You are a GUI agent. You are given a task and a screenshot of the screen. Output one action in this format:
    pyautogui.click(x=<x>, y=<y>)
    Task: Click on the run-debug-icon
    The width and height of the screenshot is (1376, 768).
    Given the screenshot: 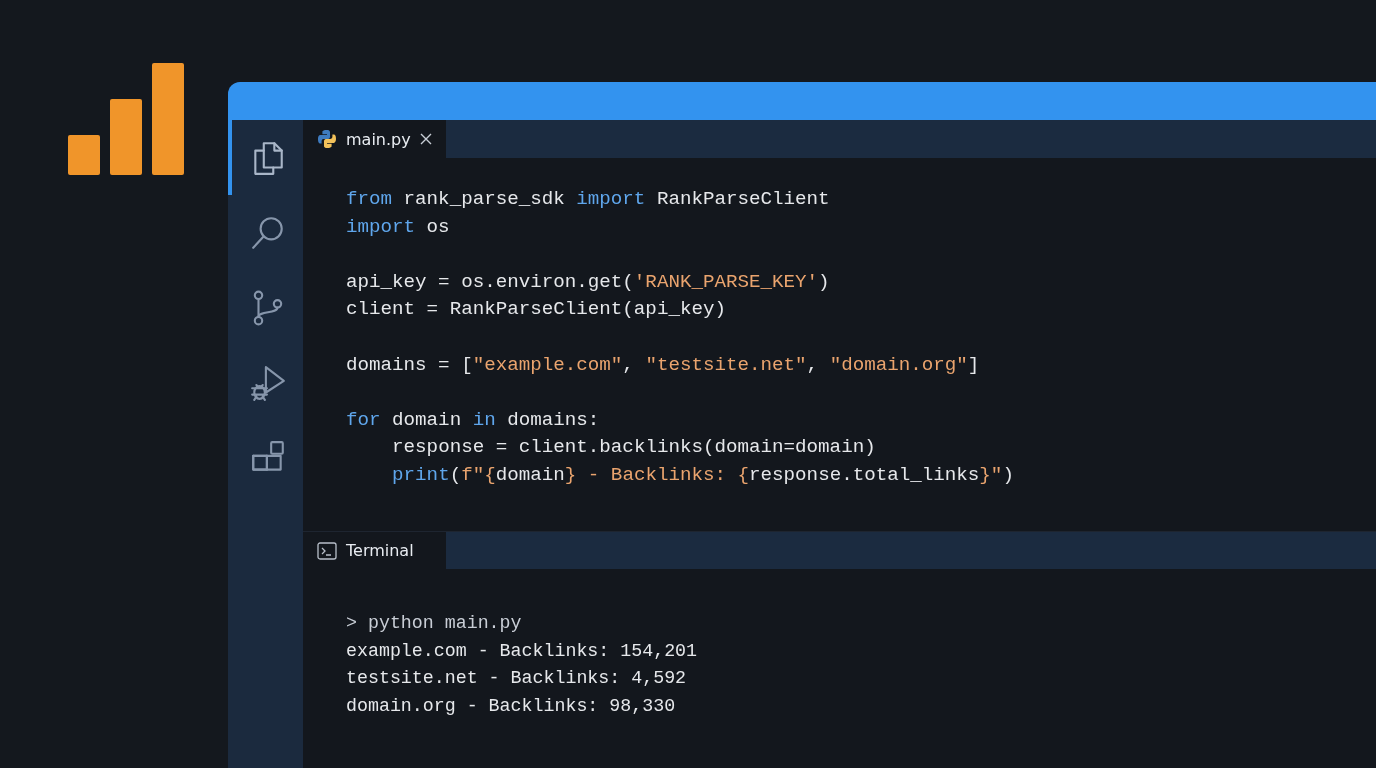 What is the action you would take?
    pyautogui.click(x=267, y=382)
    